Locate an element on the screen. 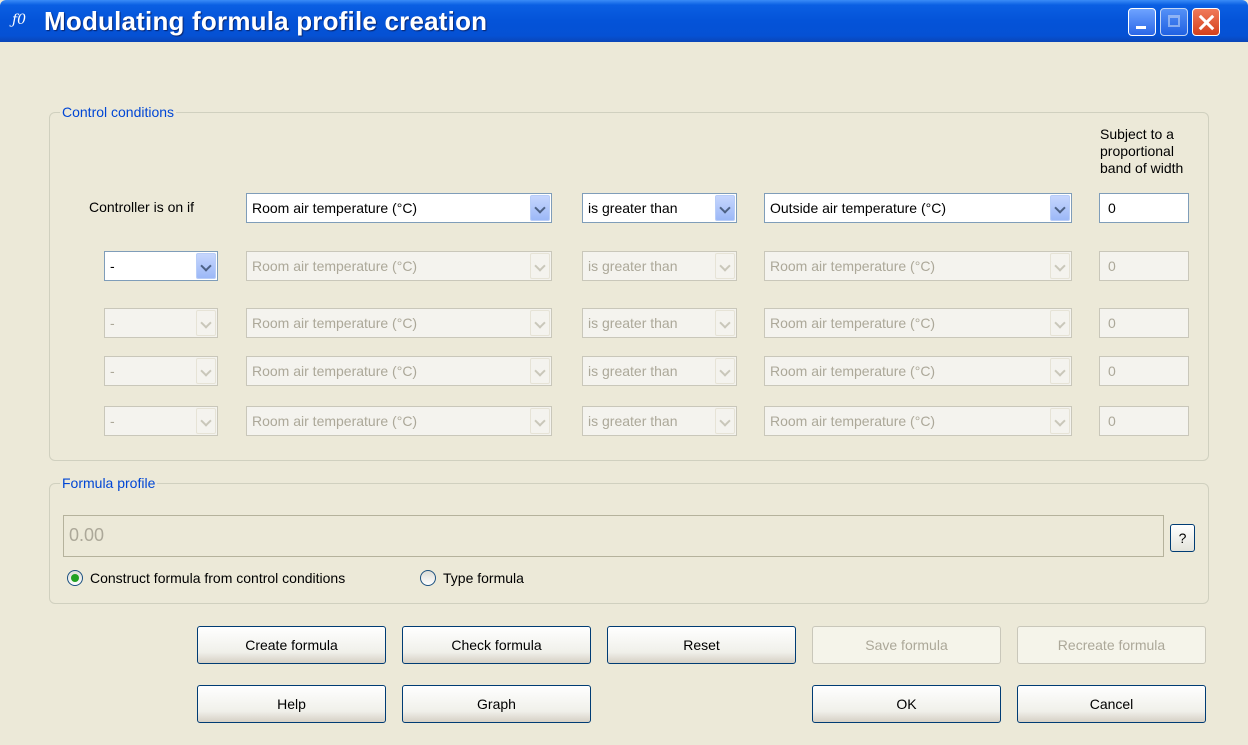  band-input-2: 0 is located at coordinates (1144, 266).